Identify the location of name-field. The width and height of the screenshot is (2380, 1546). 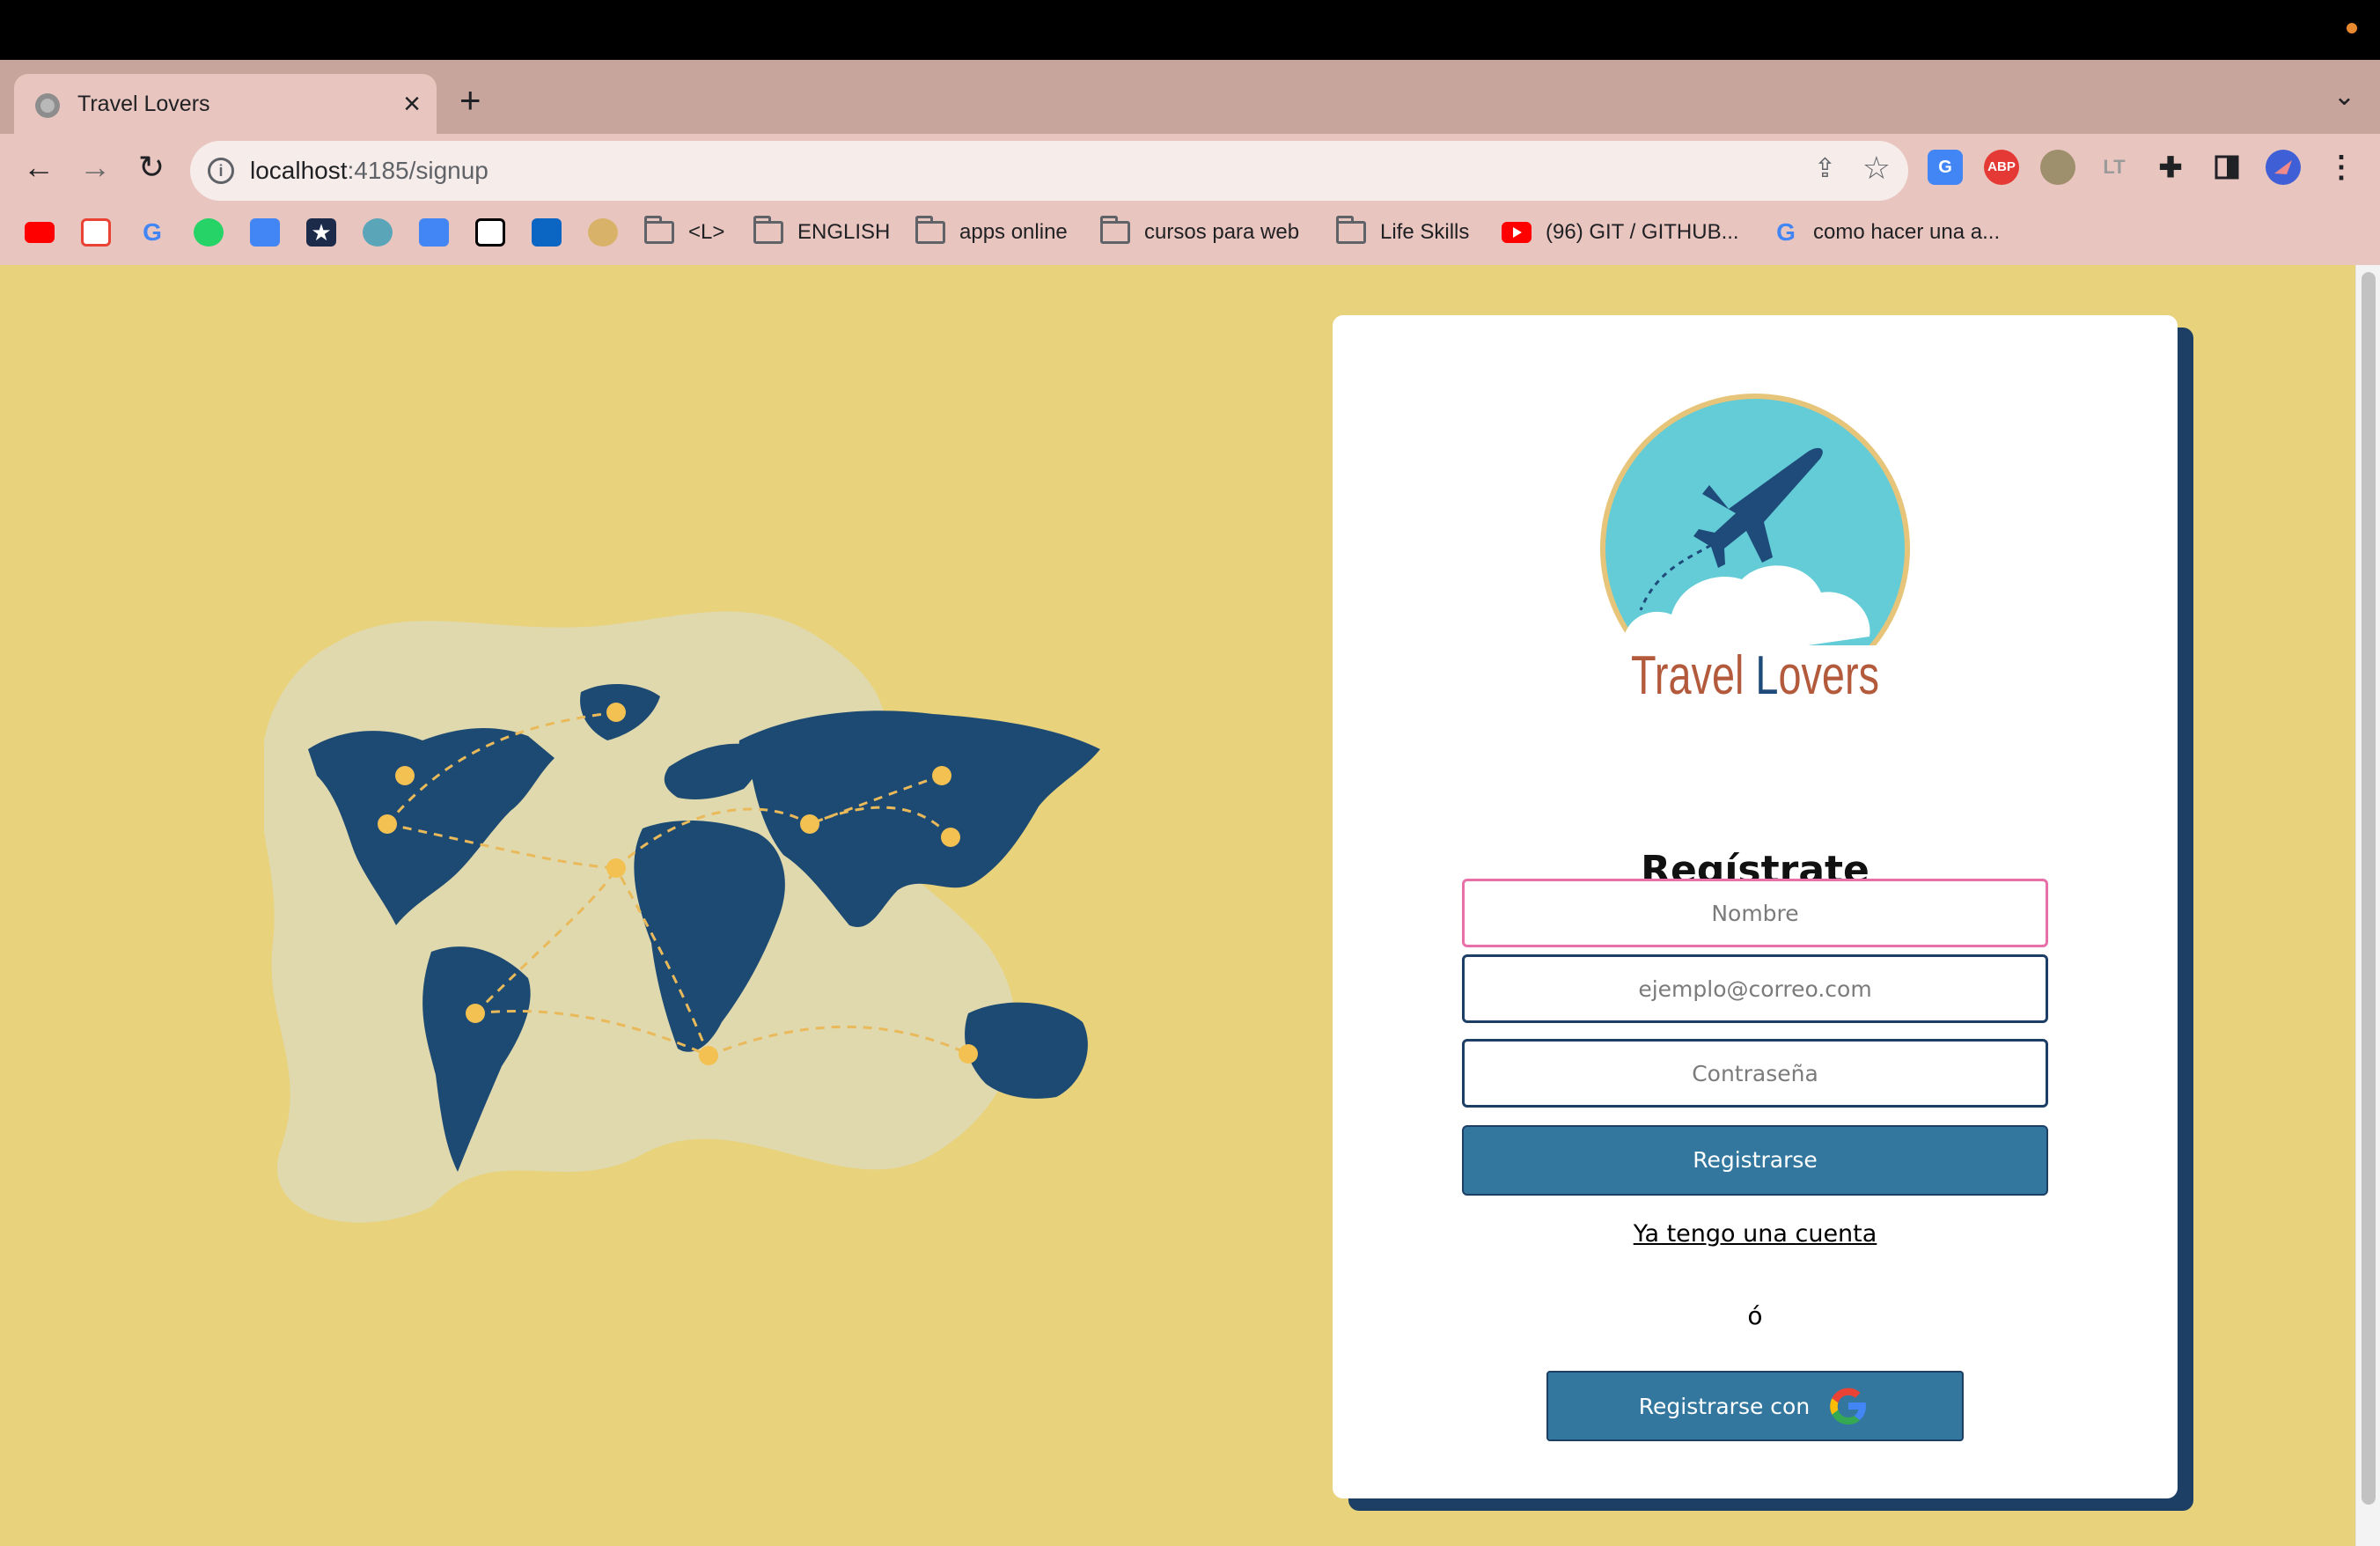
(1755, 913).